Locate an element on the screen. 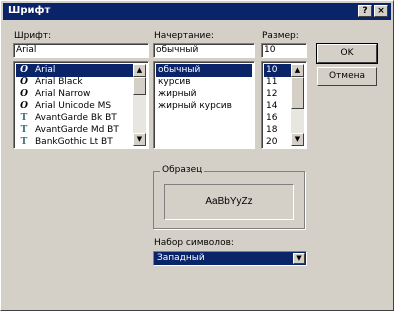 Image resolution: width=394 pixels, height=311 pixels. size-item-label: 12 is located at coordinates (272, 94).